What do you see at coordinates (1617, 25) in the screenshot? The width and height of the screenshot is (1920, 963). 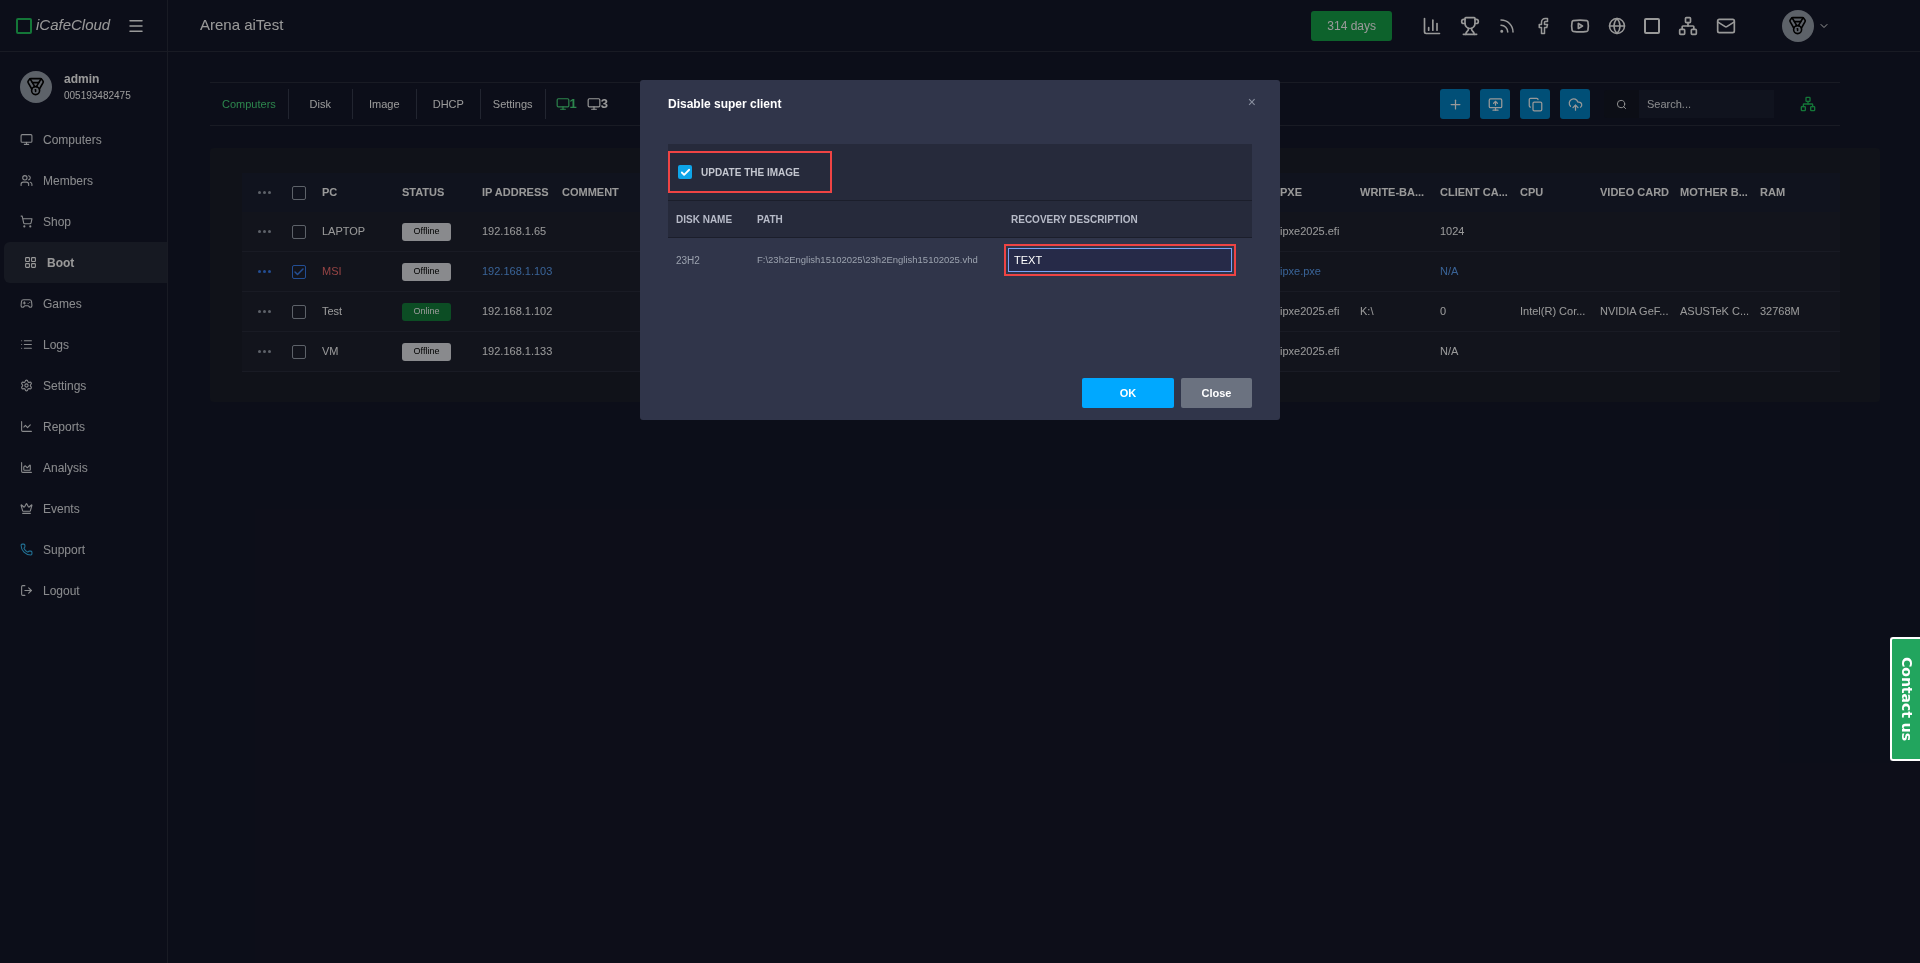 I see `globe-icon` at bounding box center [1617, 25].